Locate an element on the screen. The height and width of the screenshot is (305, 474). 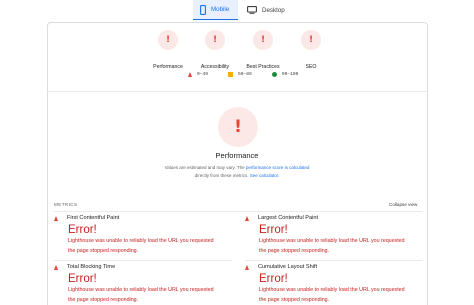
phone-icon is located at coordinates (203, 9).